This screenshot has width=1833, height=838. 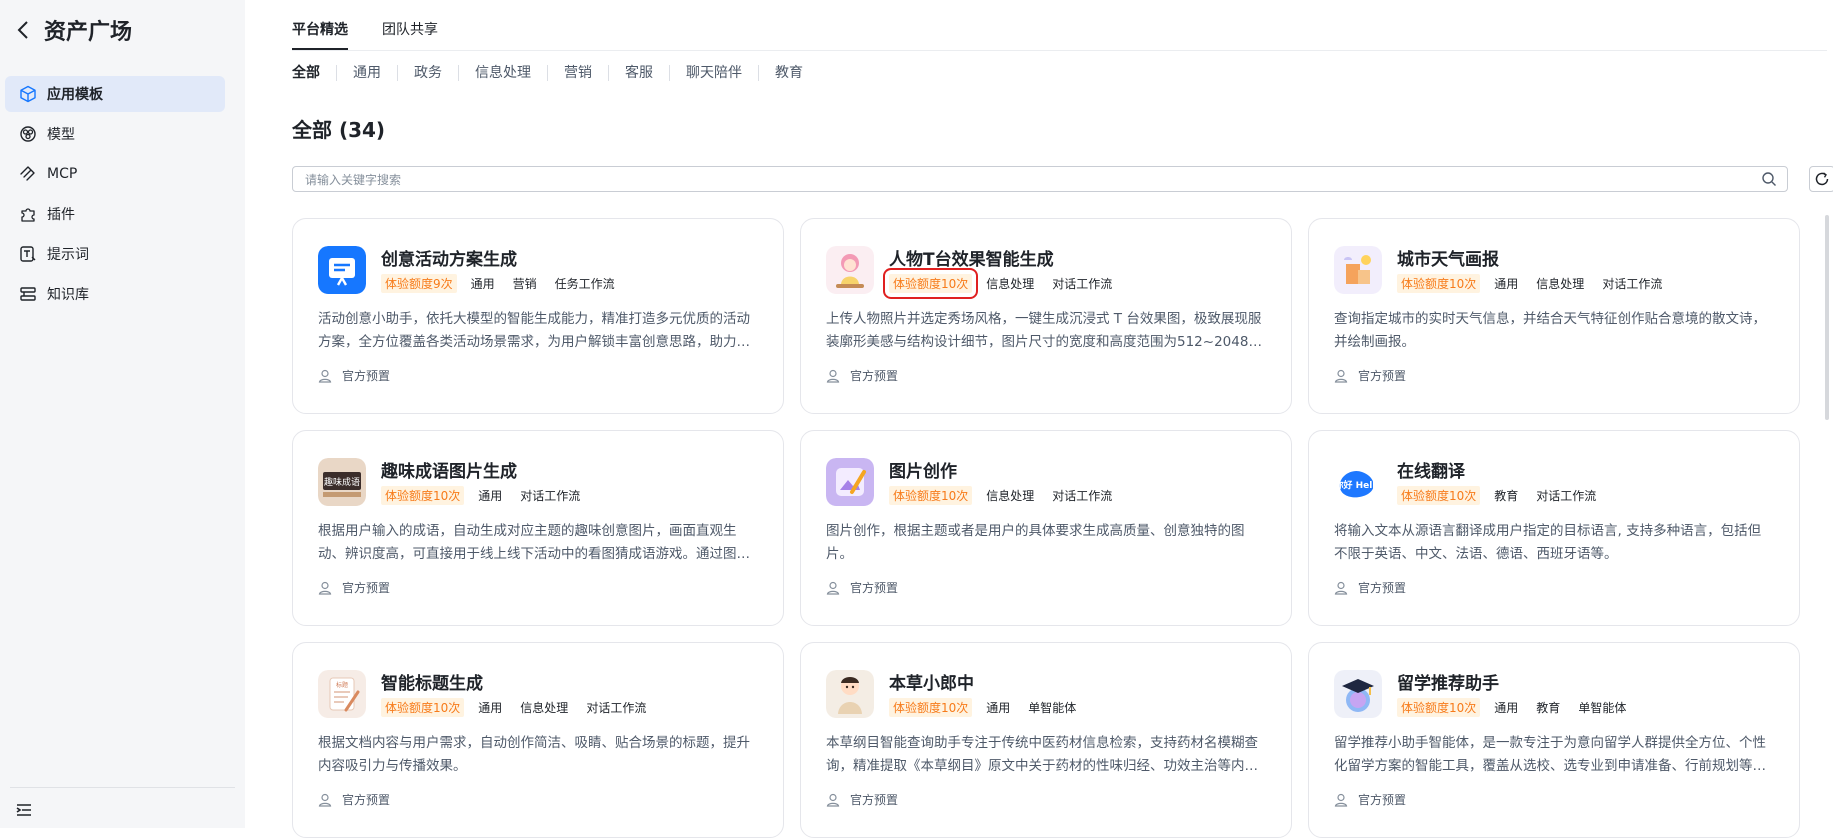 I want to click on sidebar-item-label: MCP, so click(x=62, y=174).